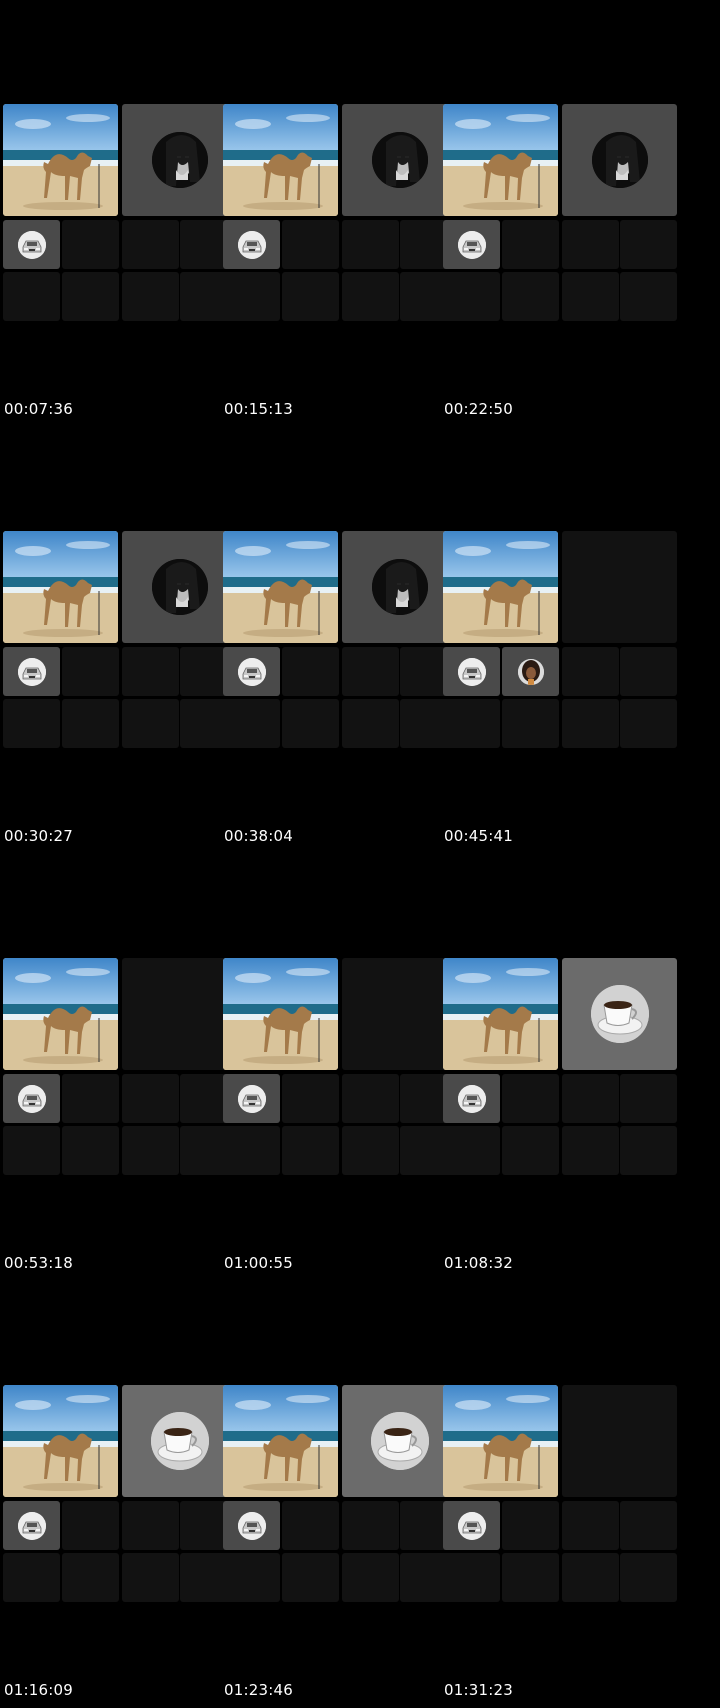 The image size is (720, 1708). What do you see at coordinates (478, 409) in the screenshot?
I see `timestamp-label: 00:22:50` at bounding box center [478, 409].